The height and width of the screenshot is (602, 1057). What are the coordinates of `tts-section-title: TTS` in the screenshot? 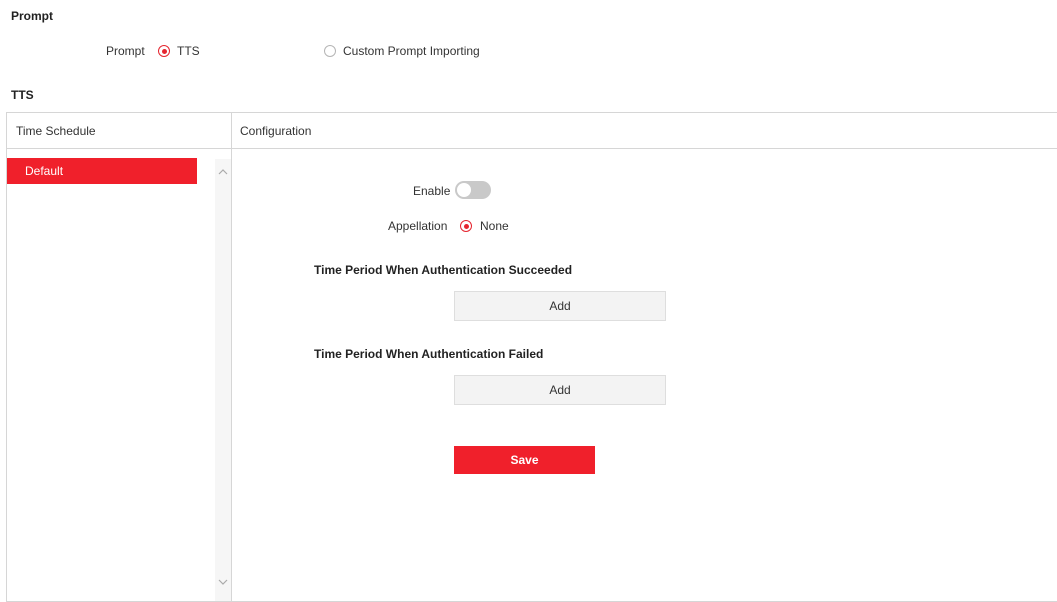 It's located at (22, 95).